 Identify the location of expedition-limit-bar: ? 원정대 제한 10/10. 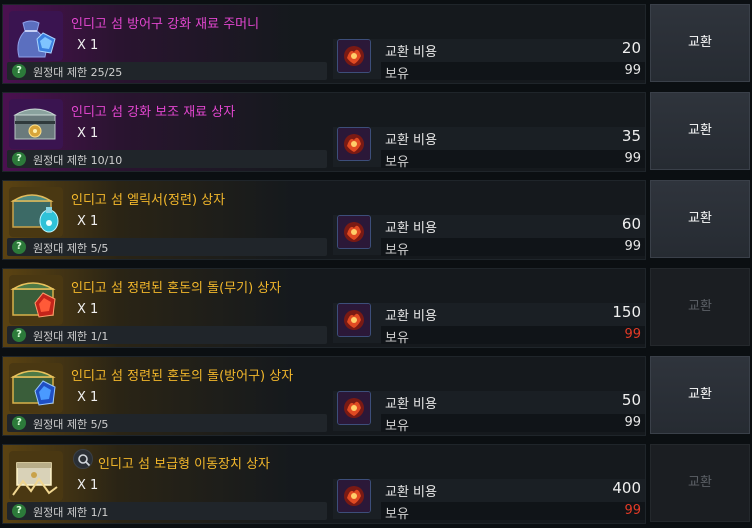
(167, 159).